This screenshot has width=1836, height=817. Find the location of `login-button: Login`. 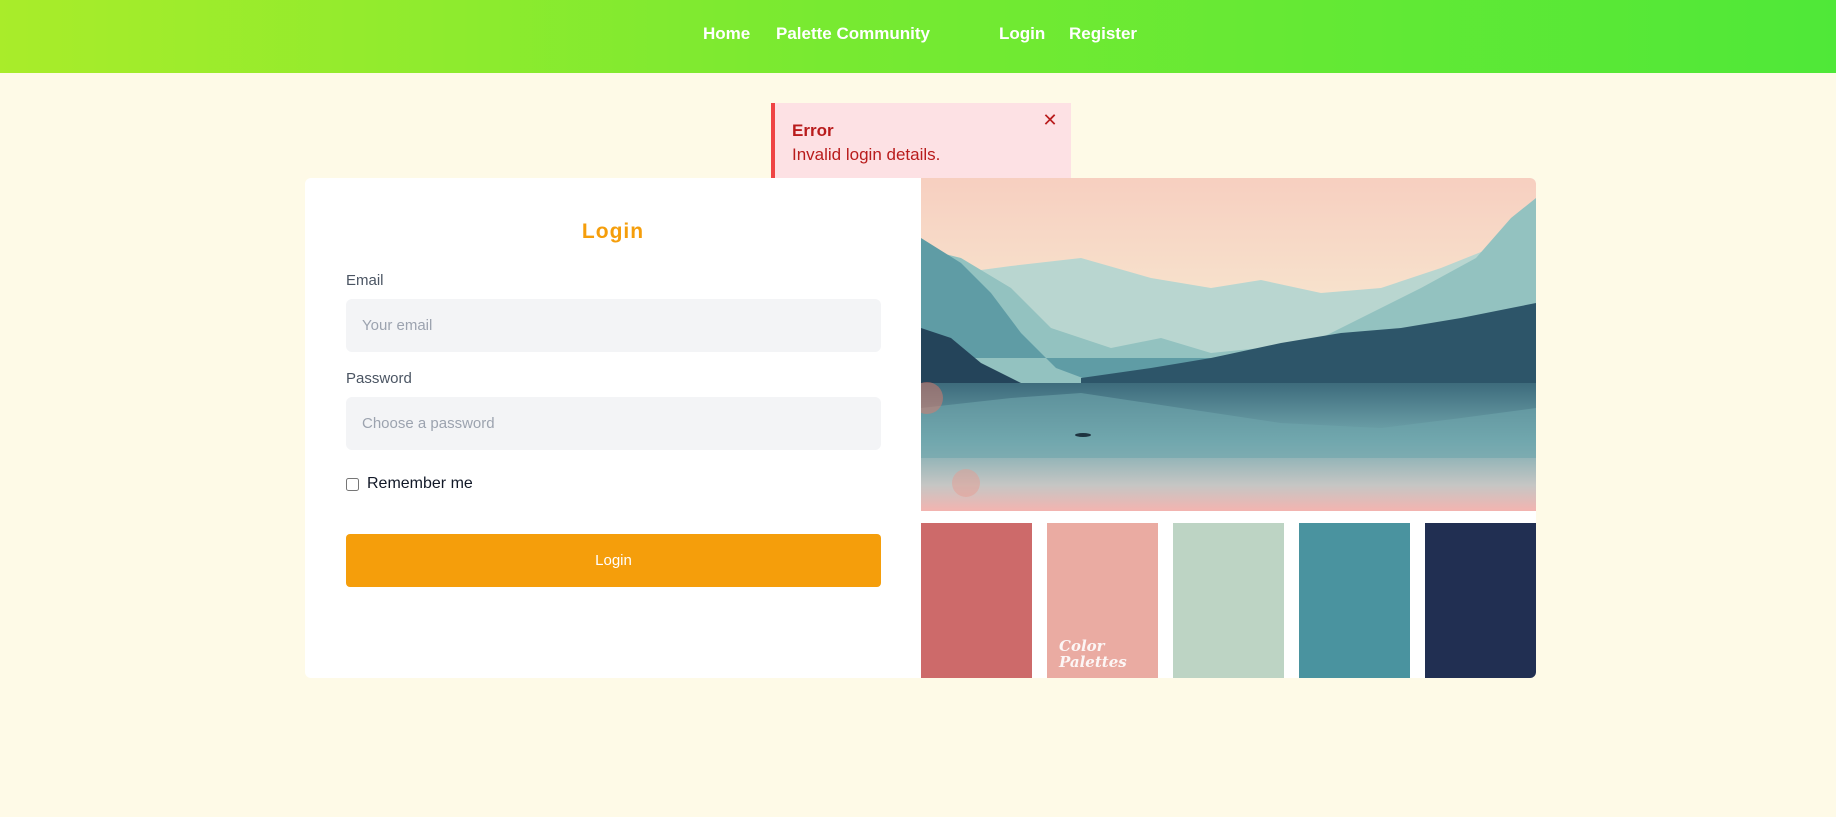

login-button: Login is located at coordinates (613, 560).